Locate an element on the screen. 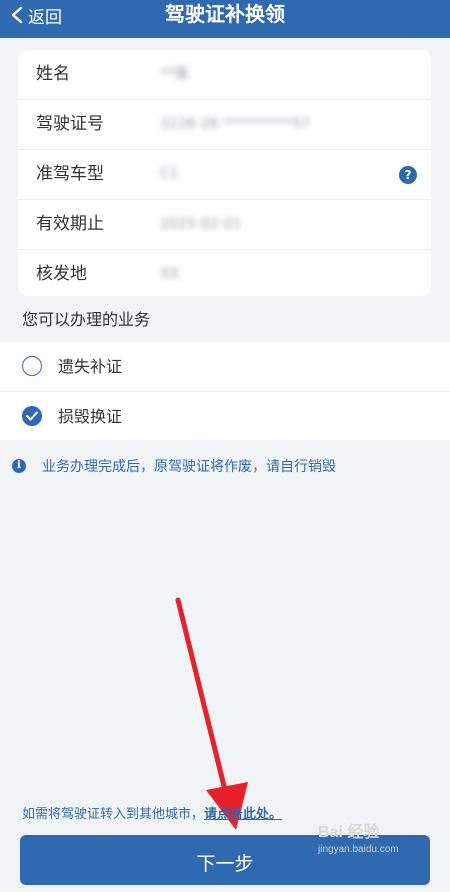  header-bar: 返回 驾驶证补换领 is located at coordinates (225, 19).